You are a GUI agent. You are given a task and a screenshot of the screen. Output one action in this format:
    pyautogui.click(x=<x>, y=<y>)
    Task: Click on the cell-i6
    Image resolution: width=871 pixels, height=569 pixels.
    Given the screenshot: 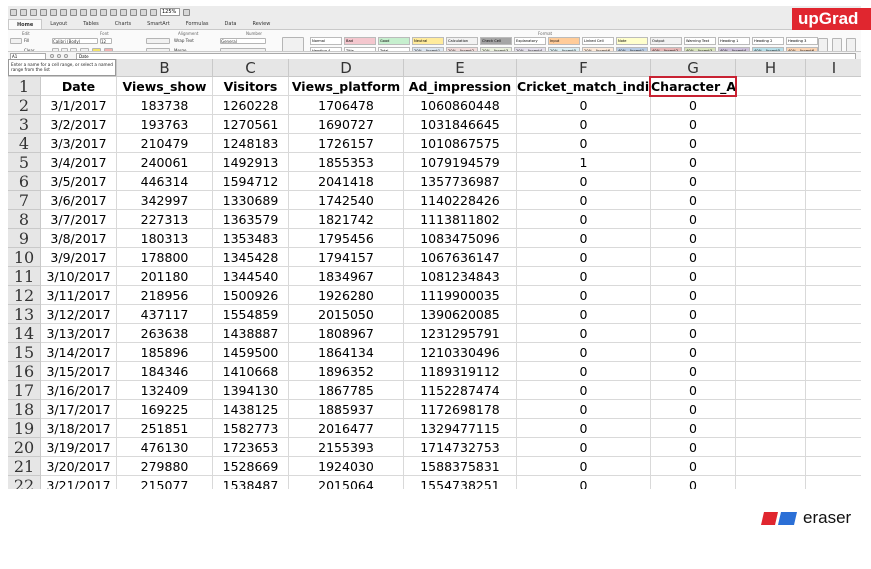 What is the action you would take?
    pyautogui.click(x=833, y=181)
    